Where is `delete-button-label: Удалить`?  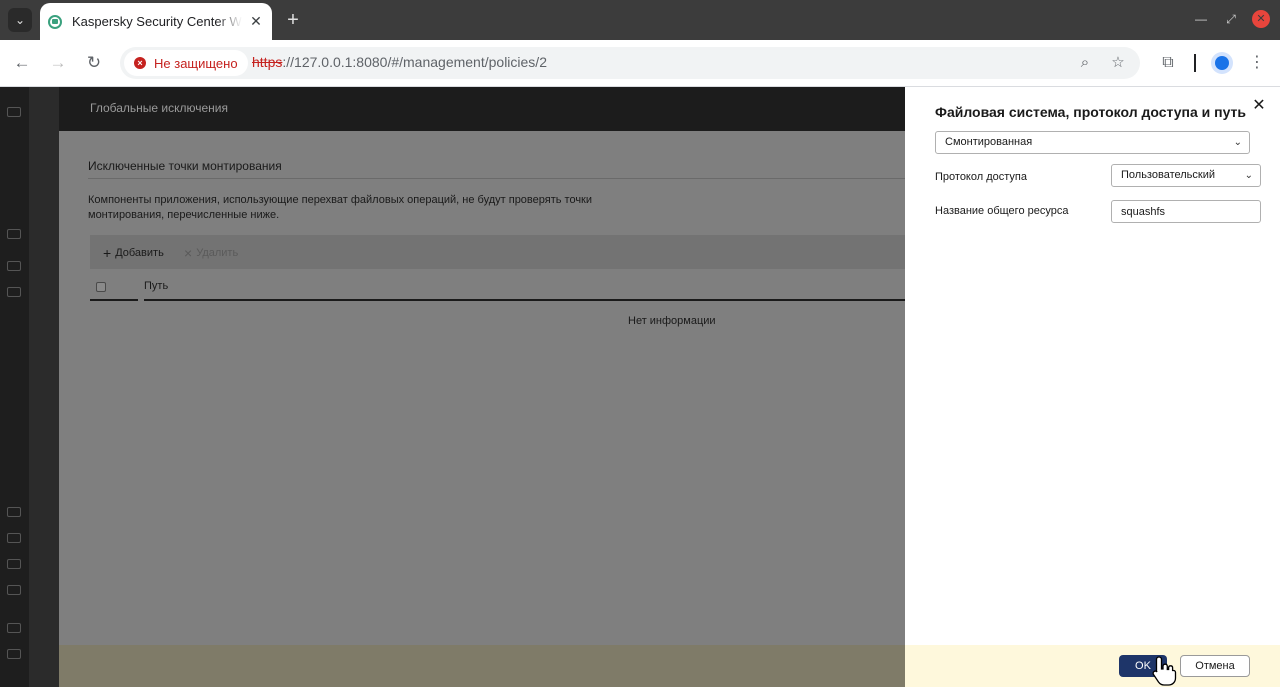 delete-button-label: Удалить is located at coordinates (217, 253).